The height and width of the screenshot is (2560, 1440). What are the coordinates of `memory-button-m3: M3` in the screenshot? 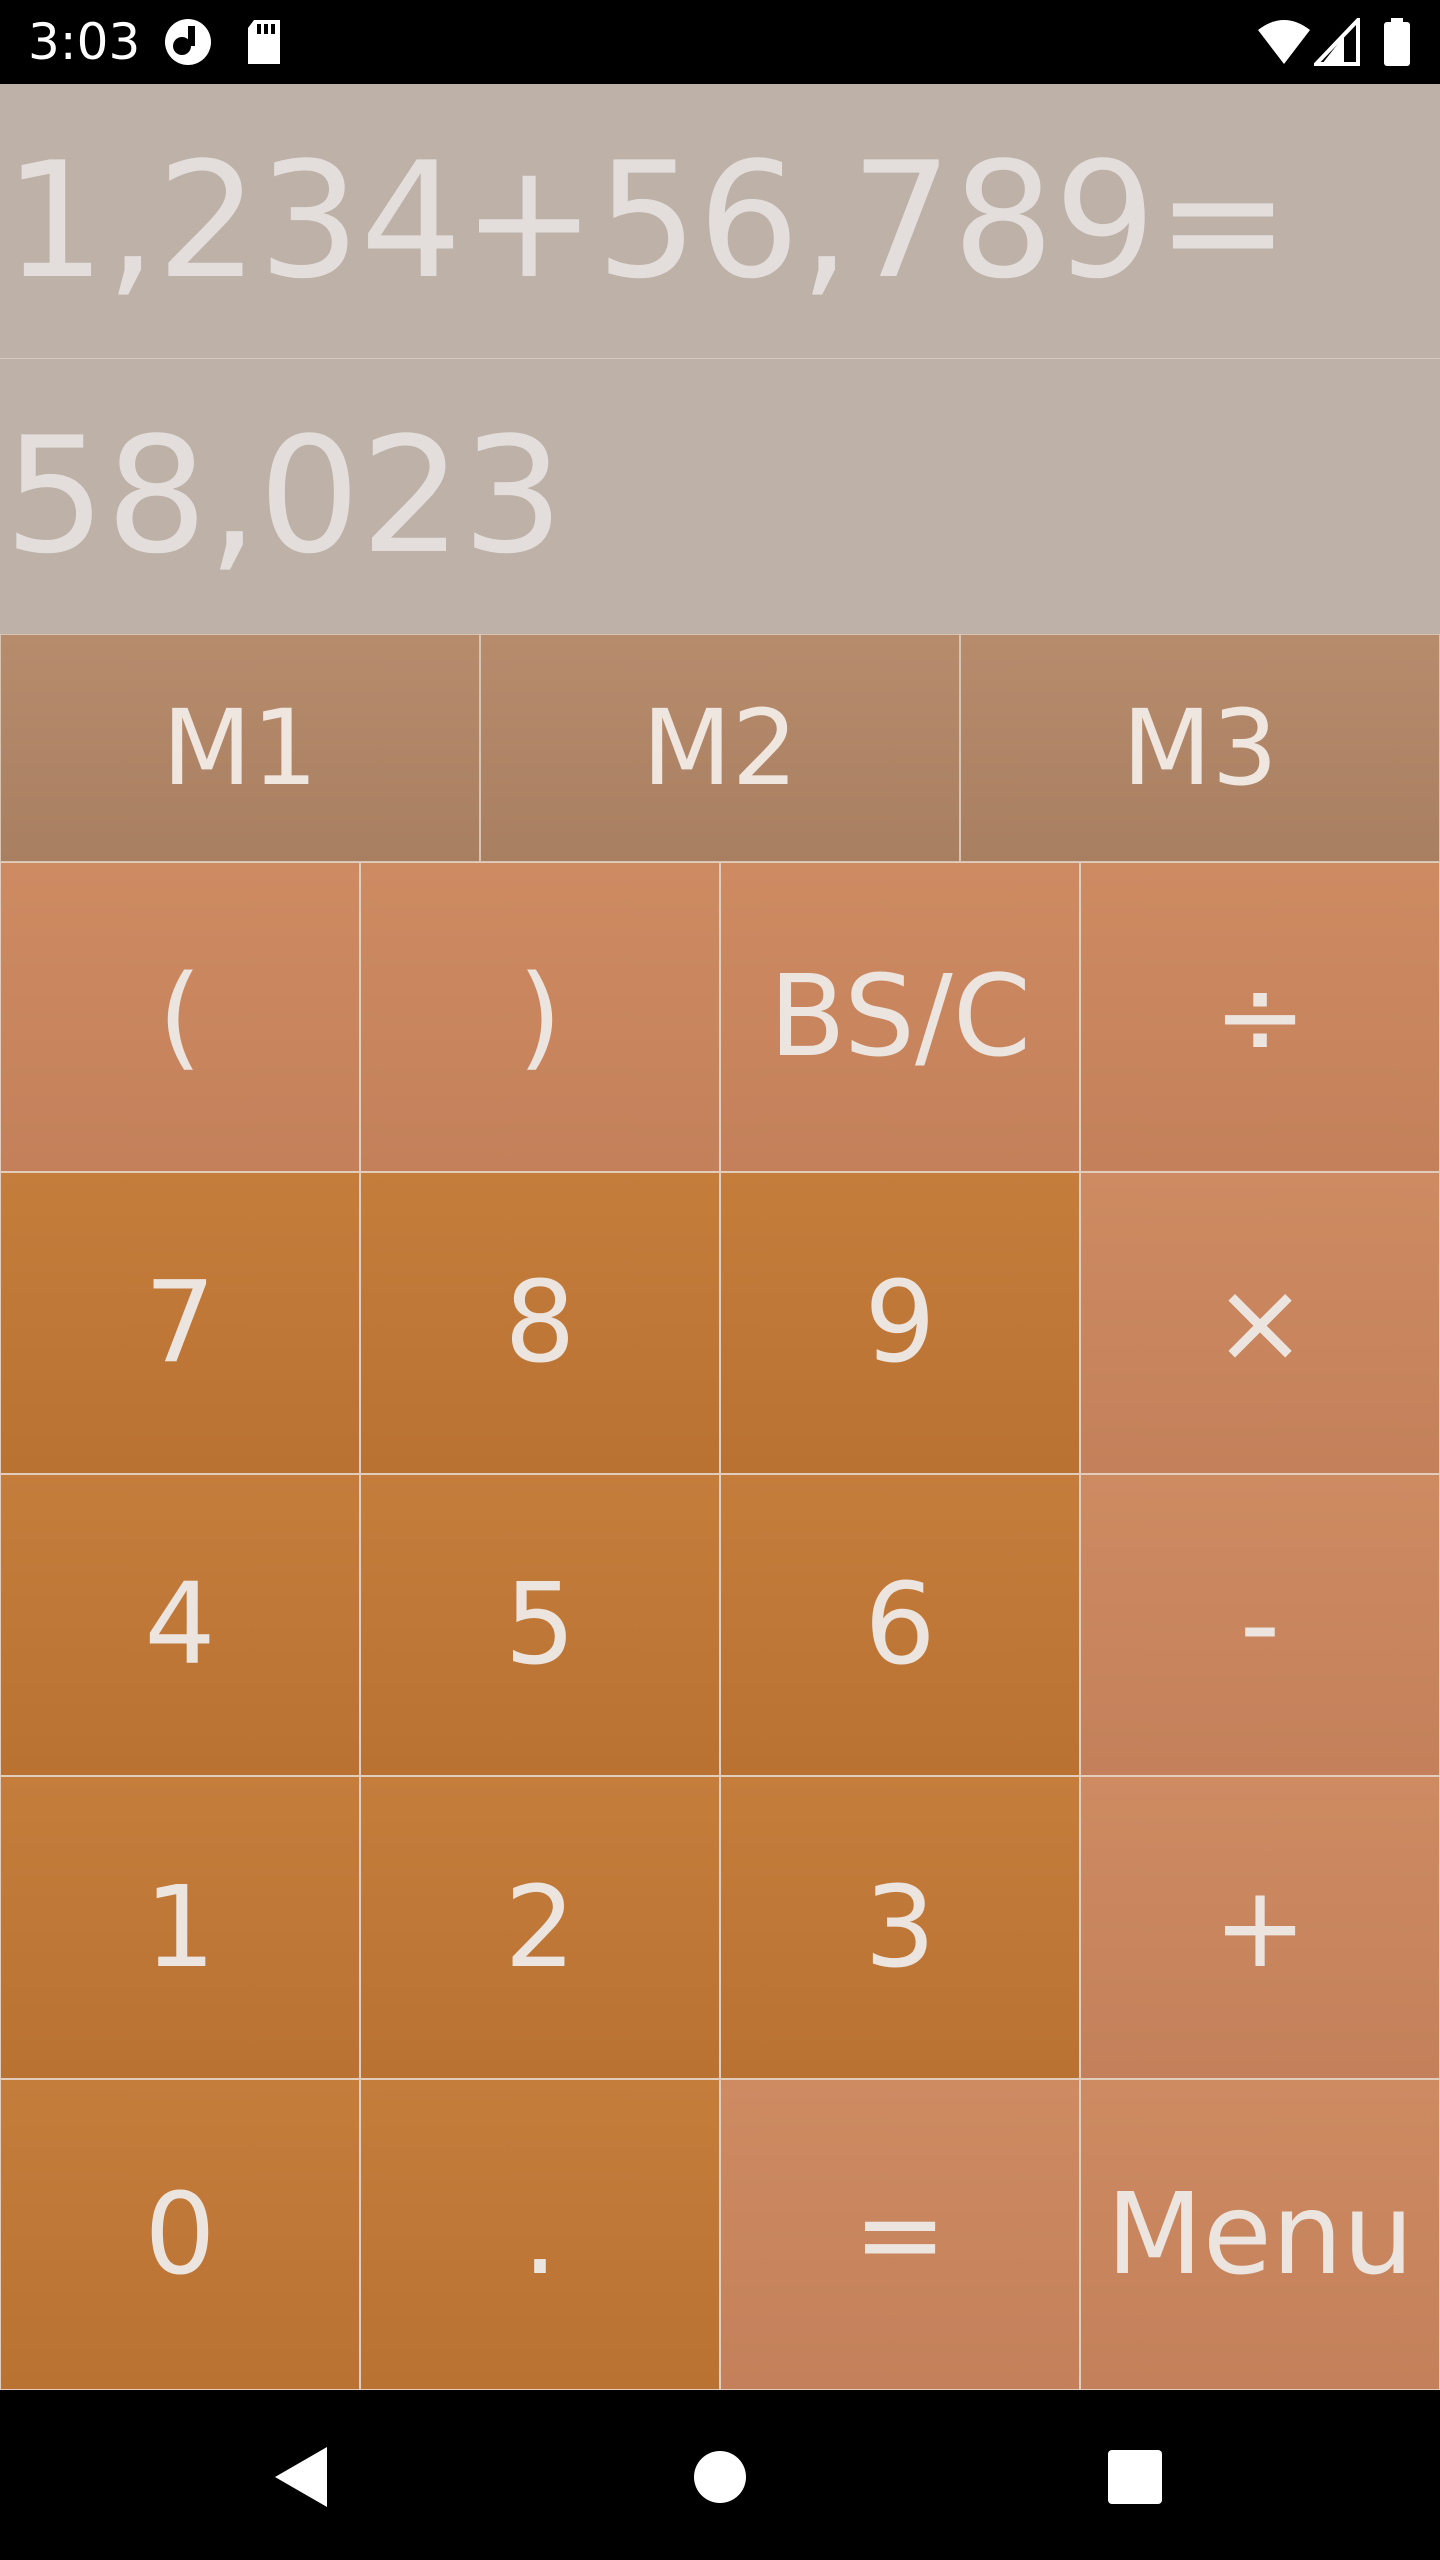 It's located at (1200, 748).